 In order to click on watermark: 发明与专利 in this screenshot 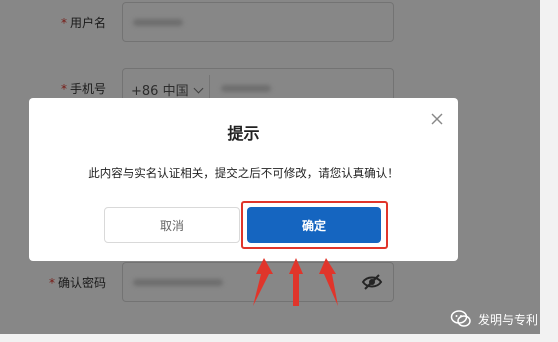, I will do `click(494, 319)`.